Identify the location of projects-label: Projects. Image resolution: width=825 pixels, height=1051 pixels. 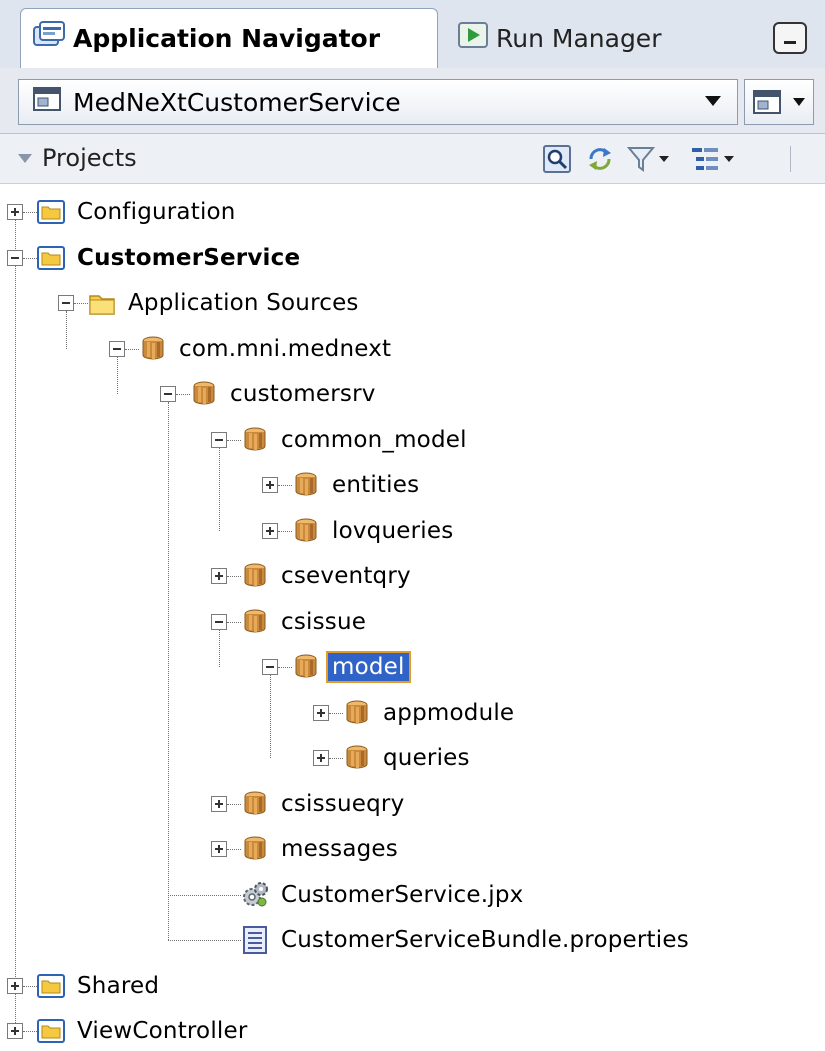
(89, 158).